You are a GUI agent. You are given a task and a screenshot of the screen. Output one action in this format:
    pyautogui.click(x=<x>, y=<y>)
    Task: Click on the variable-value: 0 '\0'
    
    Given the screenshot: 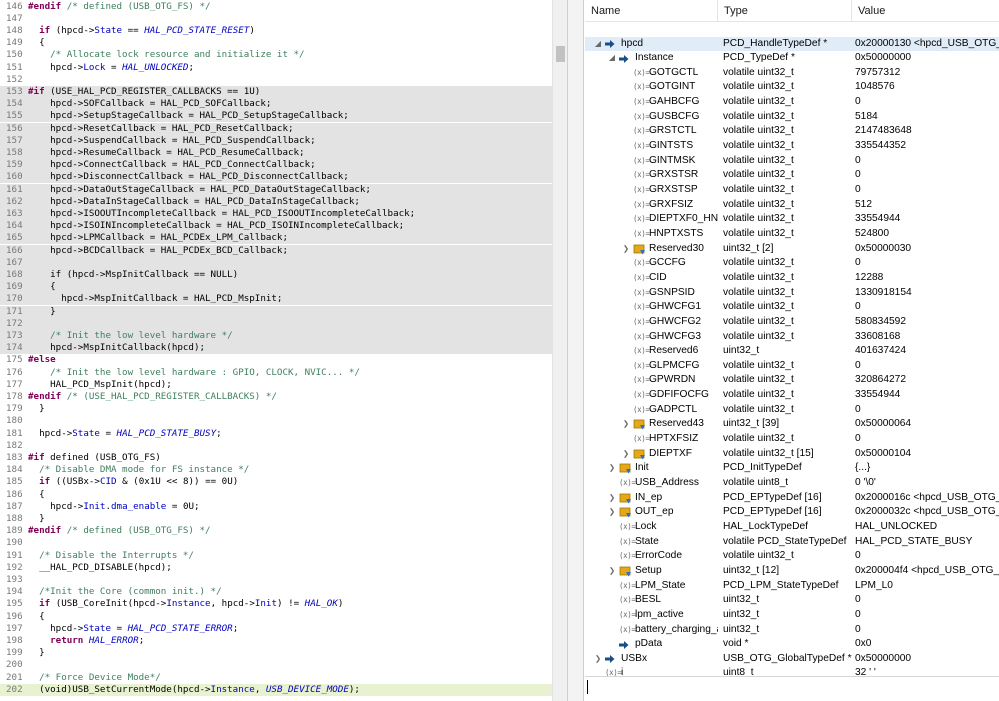 What is the action you would take?
    pyautogui.click(x=926, y=483)
    